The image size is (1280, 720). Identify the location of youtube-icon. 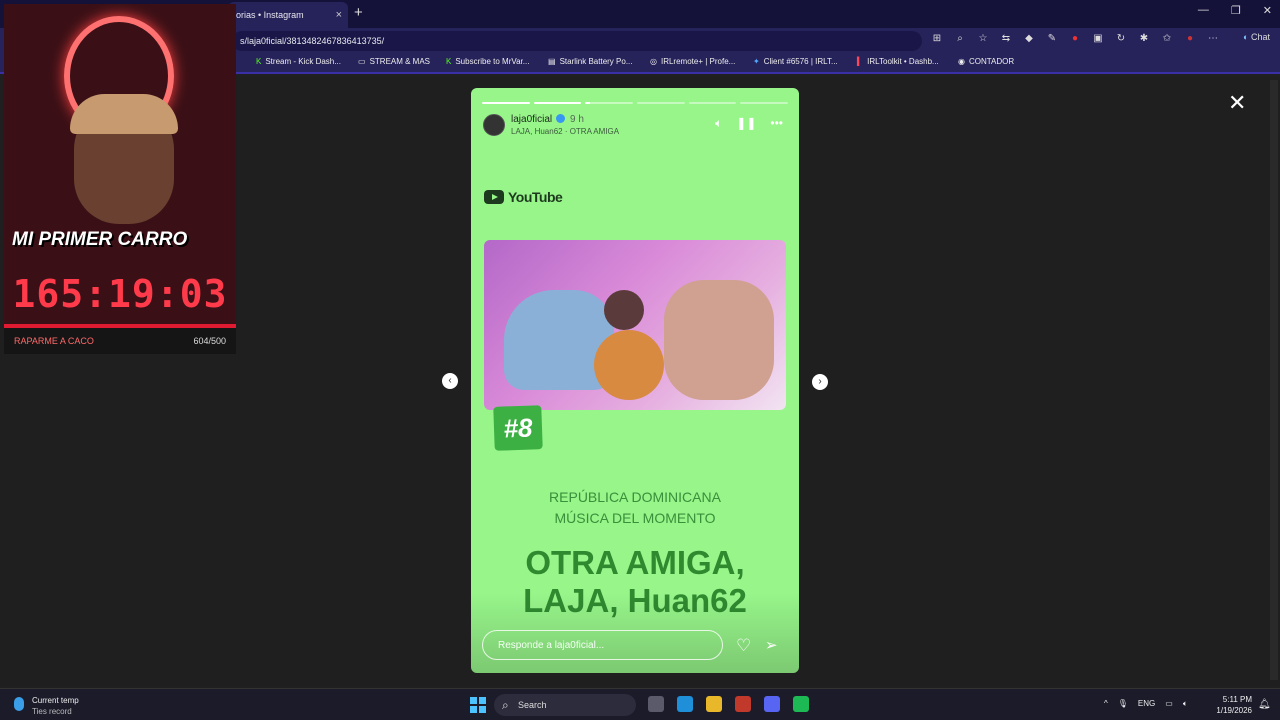
(494, 197).